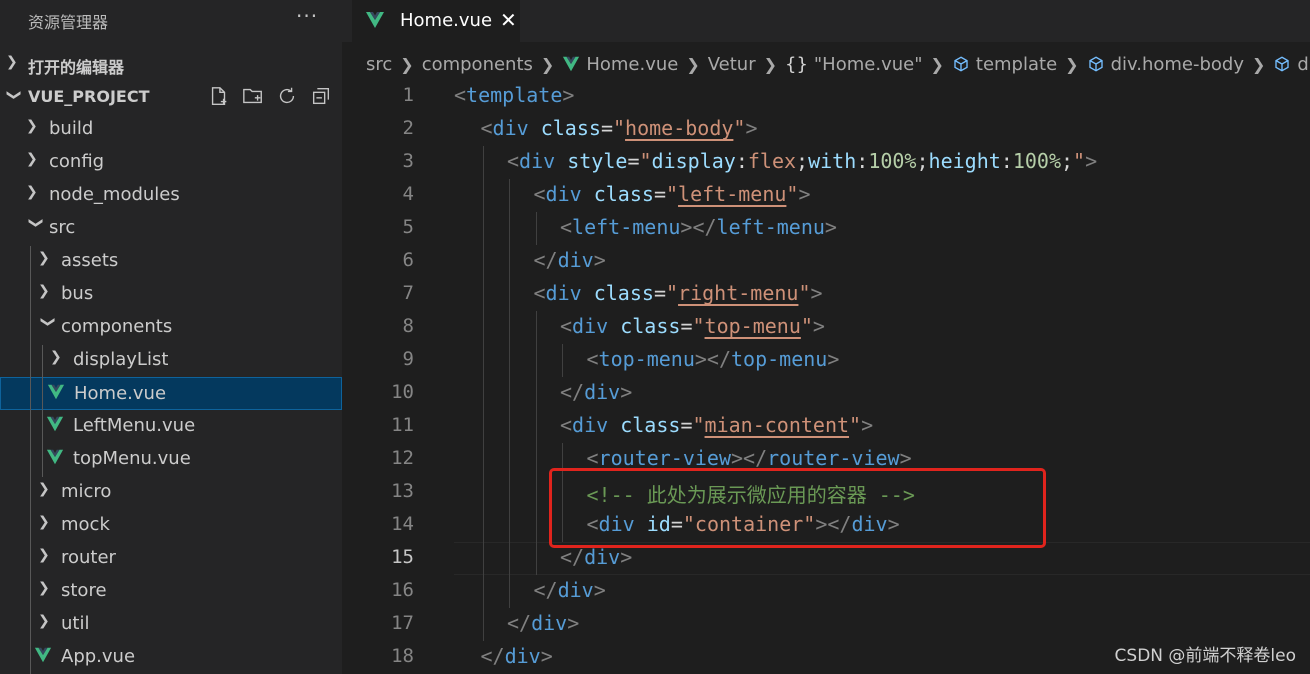  I want to click on line-number: 11, so click(402, 425).